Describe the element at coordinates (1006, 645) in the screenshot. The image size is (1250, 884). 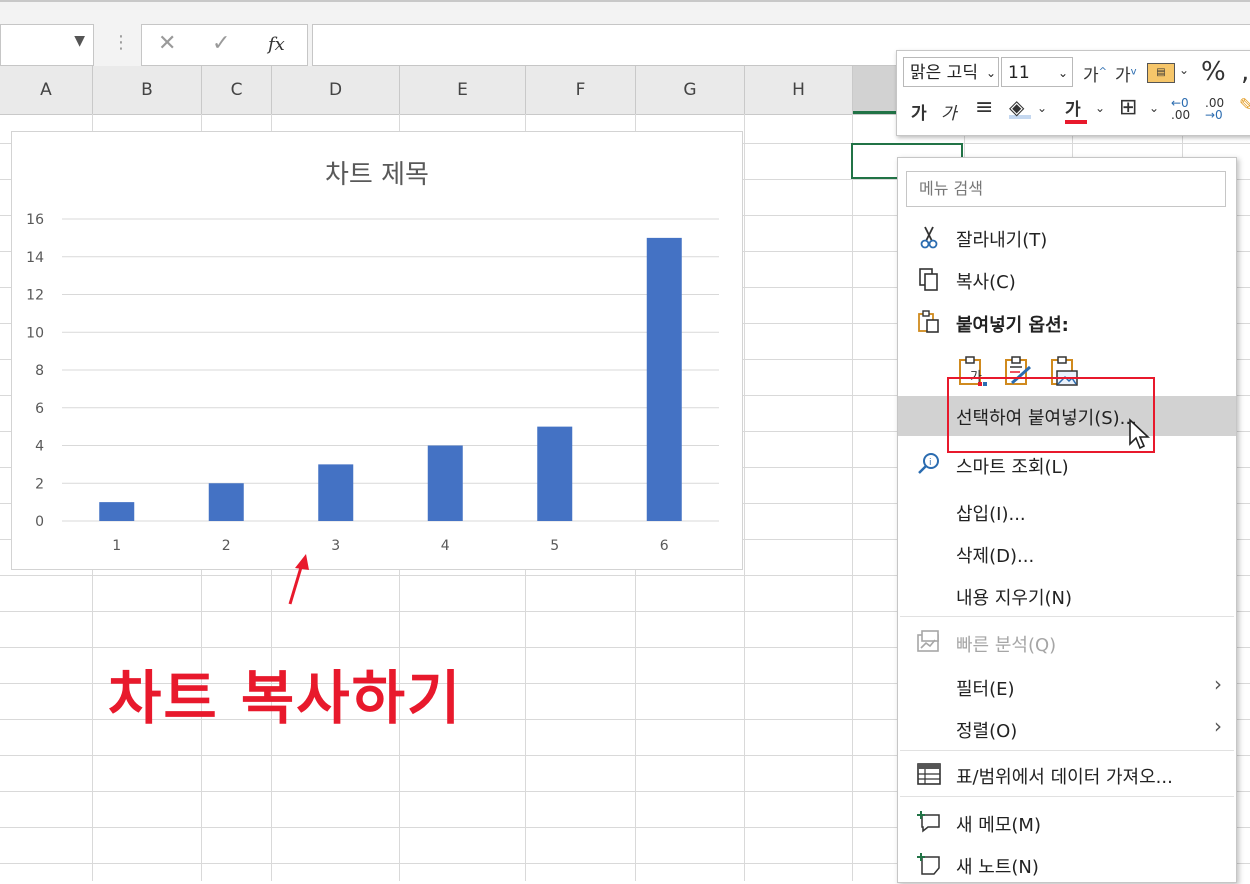
I see `menu-item-label: 빠른 분석(Q)` at that location.